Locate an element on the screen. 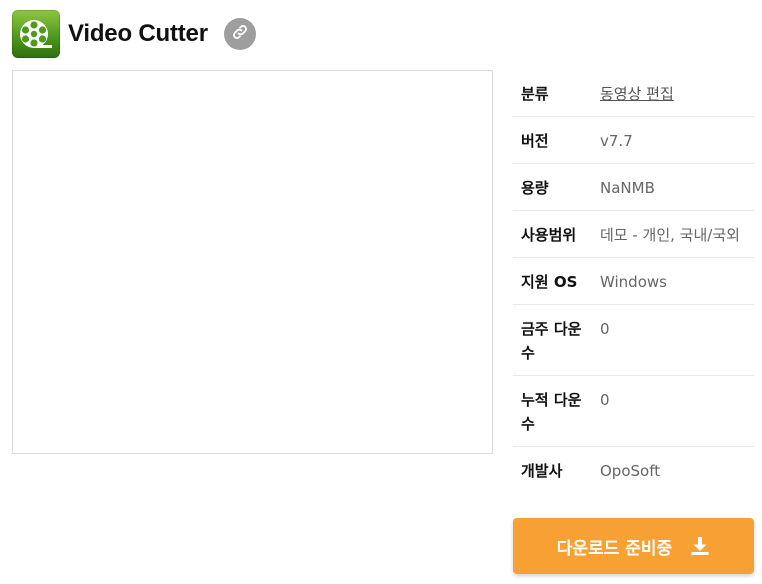 The height and width of the screenshot is (584, 762). download-button: 다운로드 준비중 is located at coordinates (633, 546).